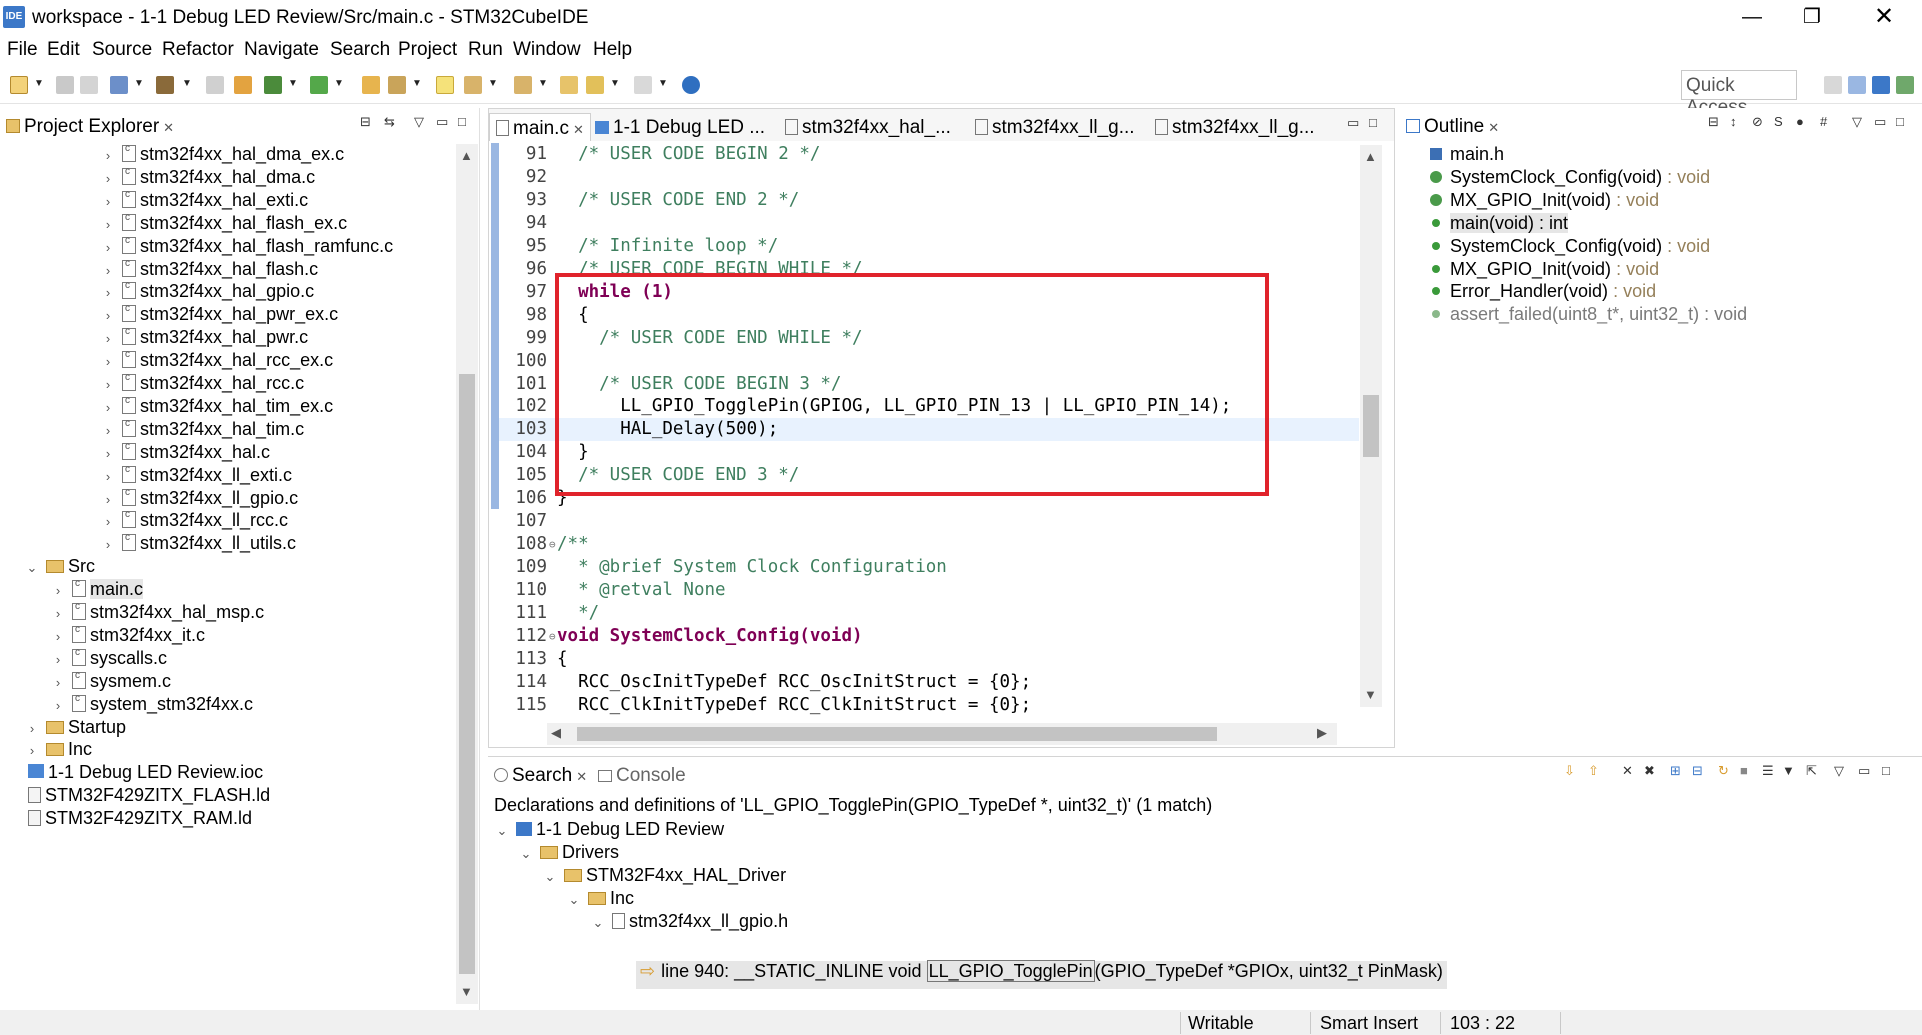  What do you see at coordinates (929, 154) in the screenshot?
I see `code-line: 91 /* USER CODE BEGIN 2 */` at bounding box center [929, 154].